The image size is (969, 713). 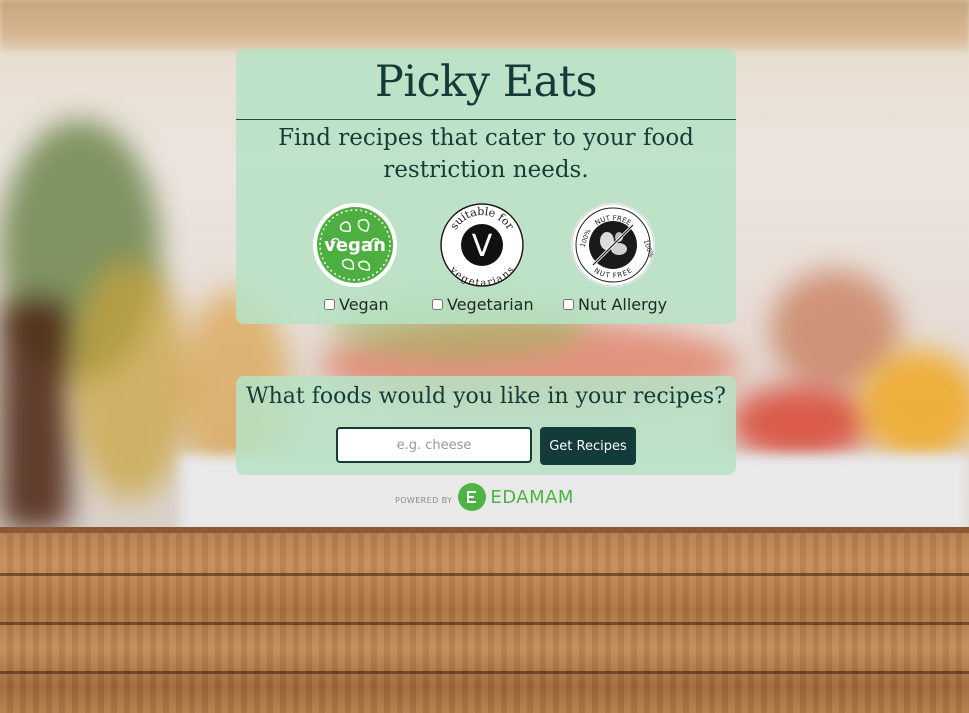 I want to click on table-edge, so click(x=484, y=530).